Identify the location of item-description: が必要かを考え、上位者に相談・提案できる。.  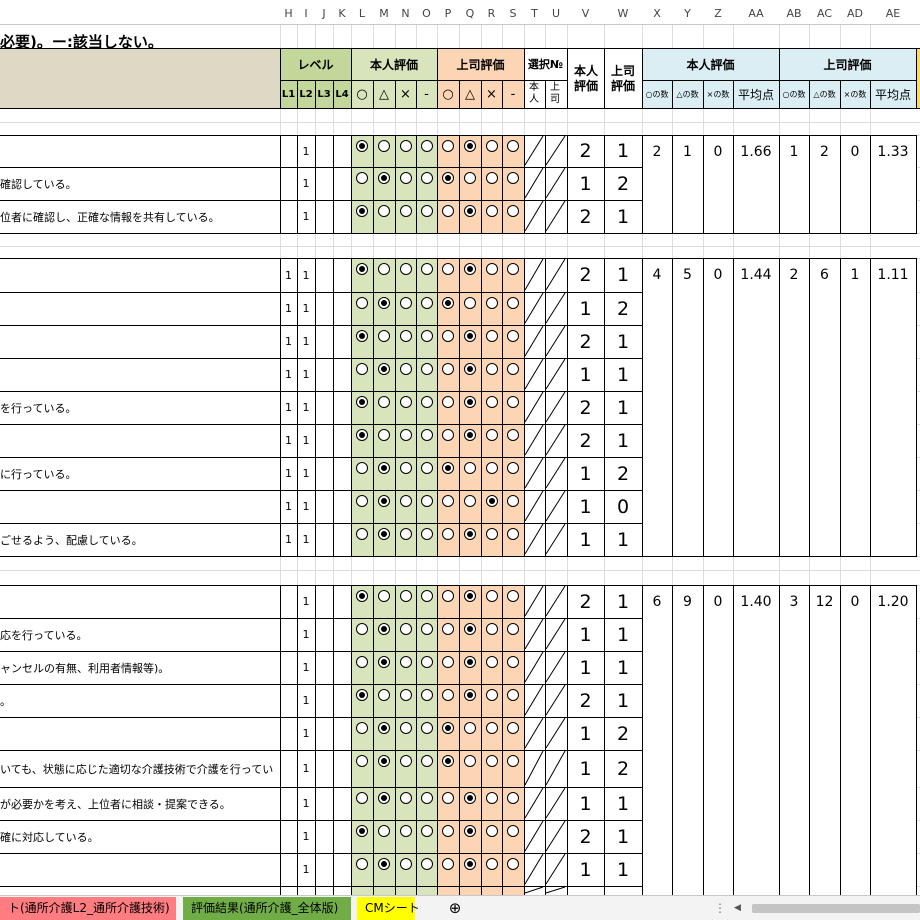
(140, 803).